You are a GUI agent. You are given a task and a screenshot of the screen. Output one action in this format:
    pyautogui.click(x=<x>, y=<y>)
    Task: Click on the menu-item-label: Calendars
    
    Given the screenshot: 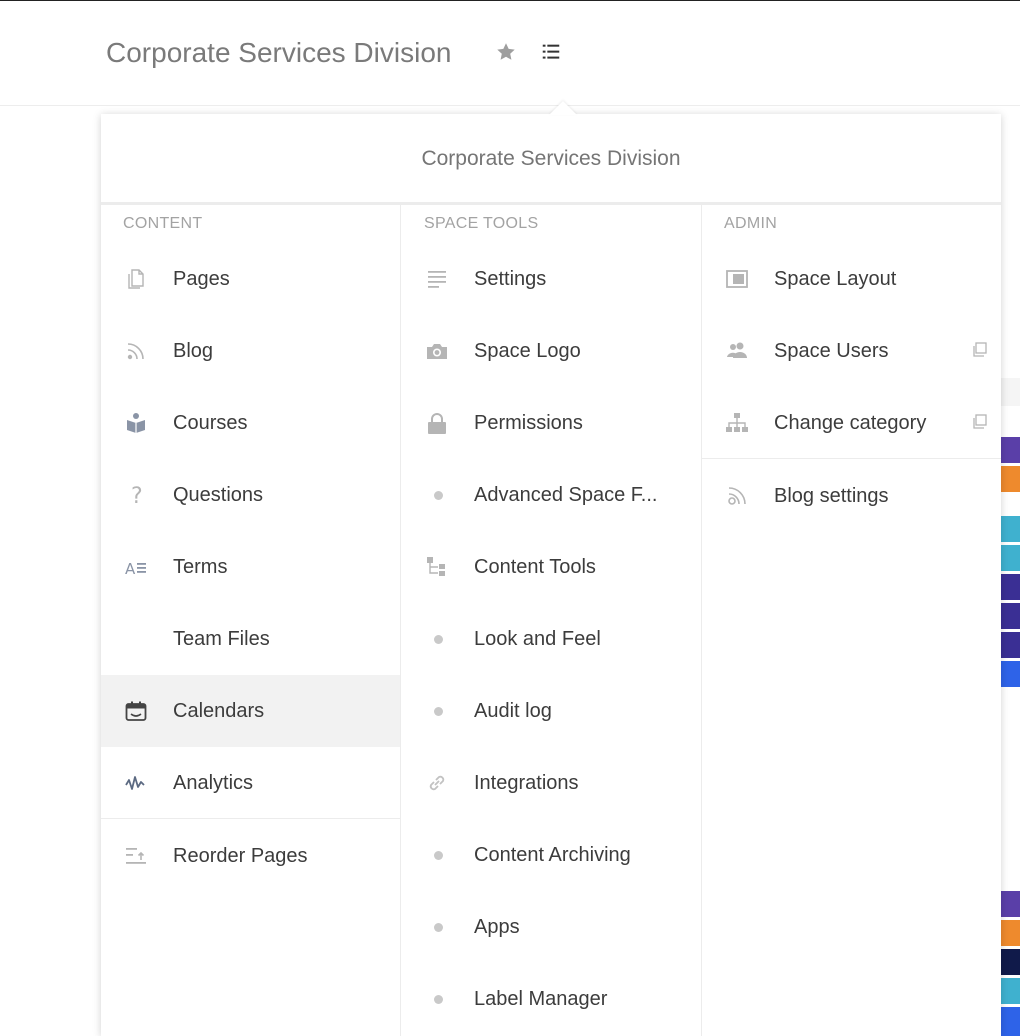 What is the action you would take?
    pyautogui.click(x=219, y=711)
    